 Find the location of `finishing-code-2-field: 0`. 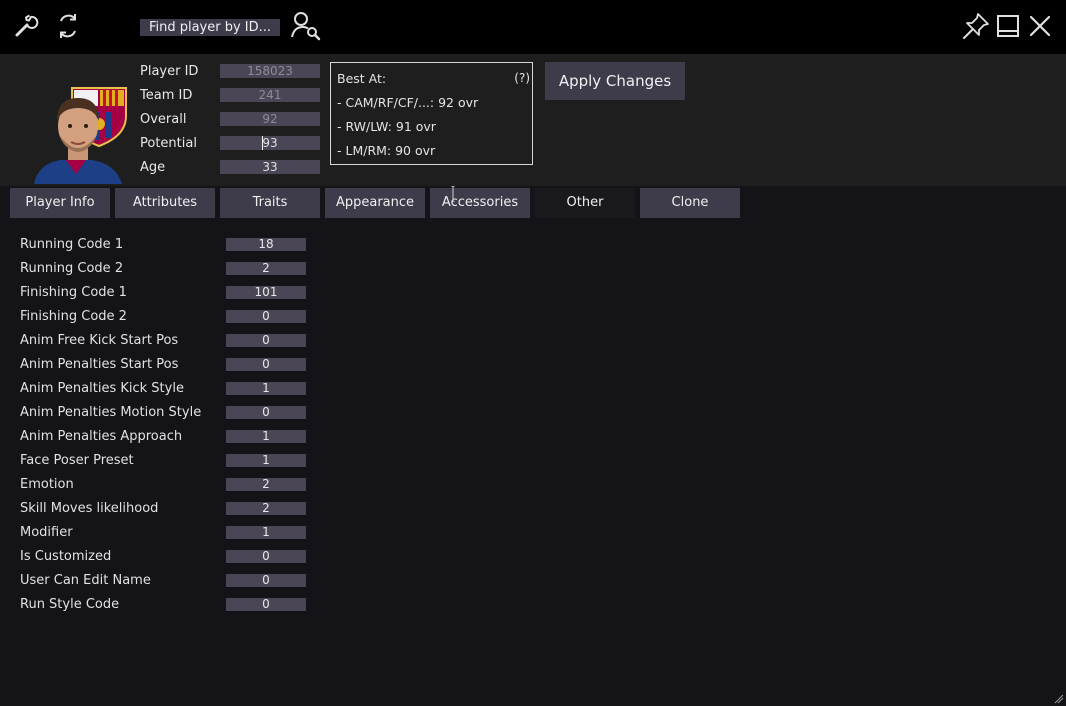

finishing-code-2-field: 0 is located at coordinates (266, 316).